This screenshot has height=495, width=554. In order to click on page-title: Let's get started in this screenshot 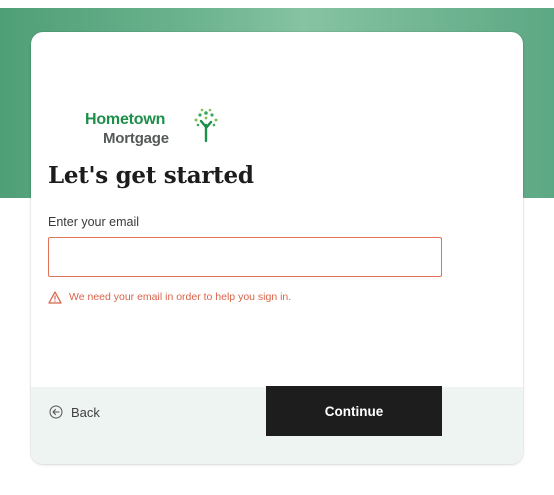, I will do `click(151, 175)`.